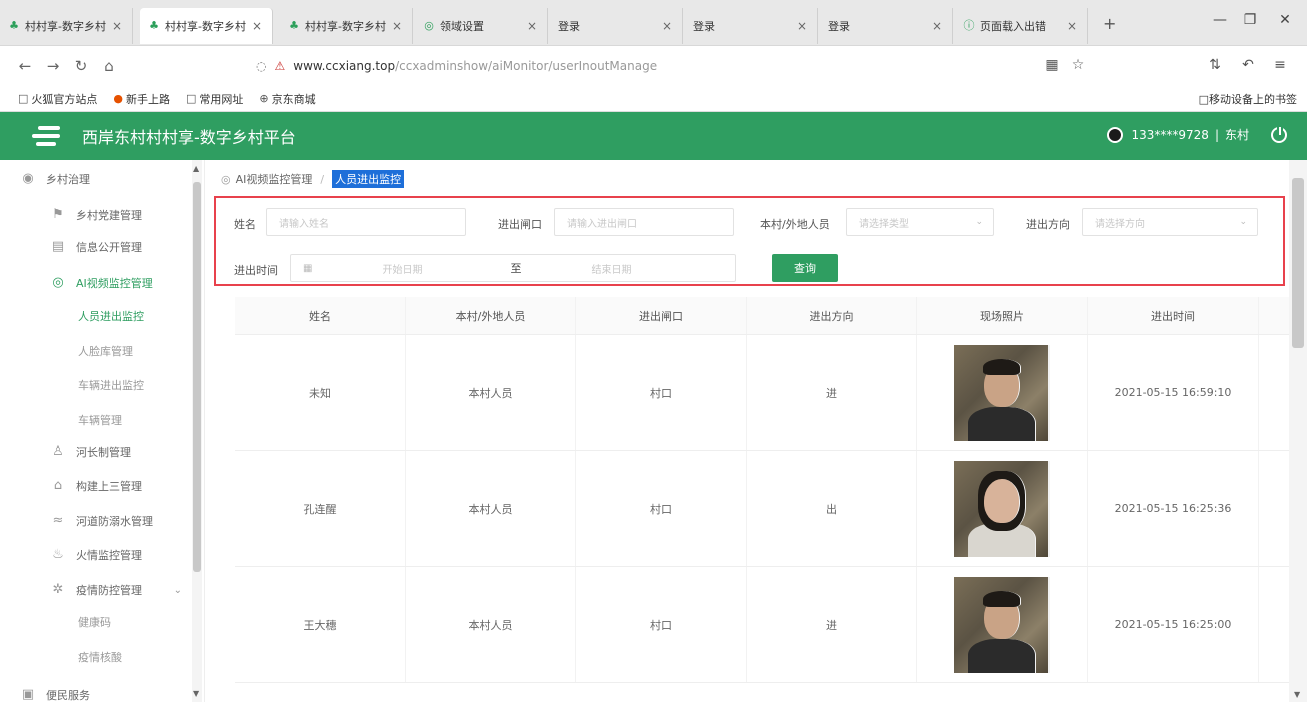 Image resolution: width=1307 pixels, height=702 pixels. What do you see at coordinates (304, 224) in the screenshot?
I see `placeholder: 请输入姓名` at bounding box center [304, 224].